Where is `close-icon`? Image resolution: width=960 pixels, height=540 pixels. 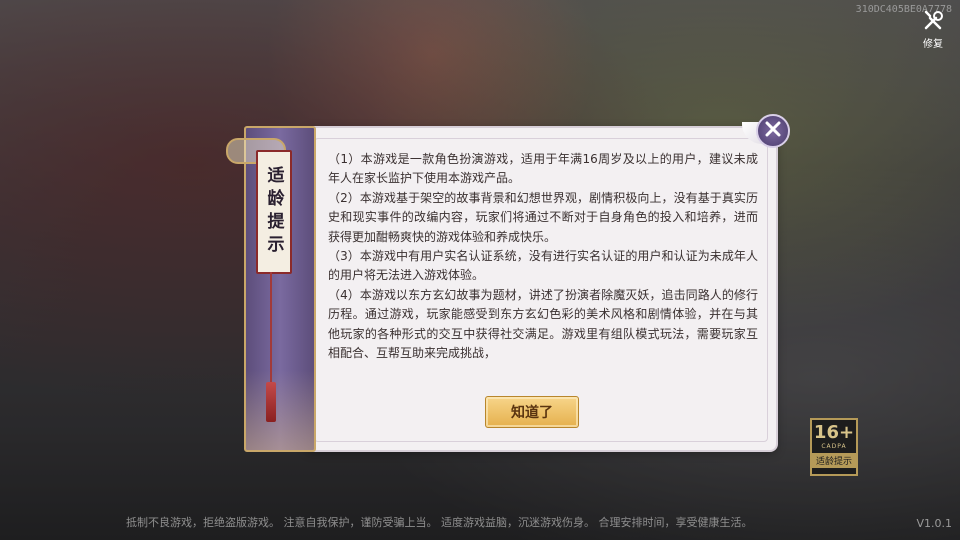
close-icon is located at coordinates (773, 131).